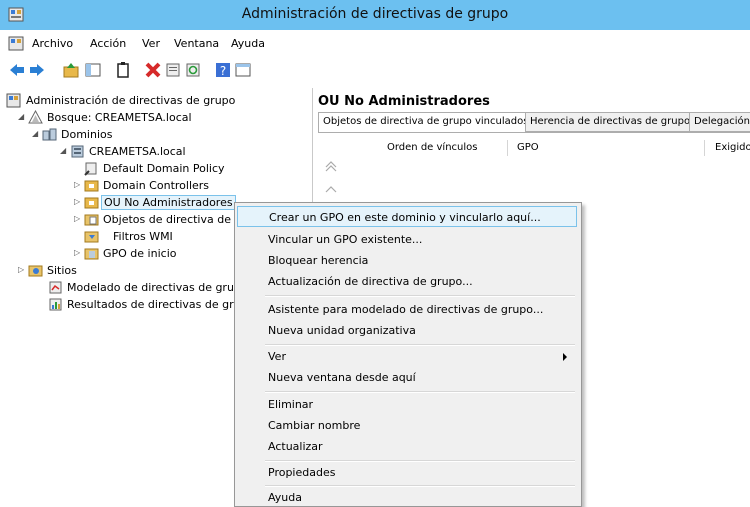 The height and width of the screenshot is (507, 750). I want to click on results-icon, so click(55, 304).